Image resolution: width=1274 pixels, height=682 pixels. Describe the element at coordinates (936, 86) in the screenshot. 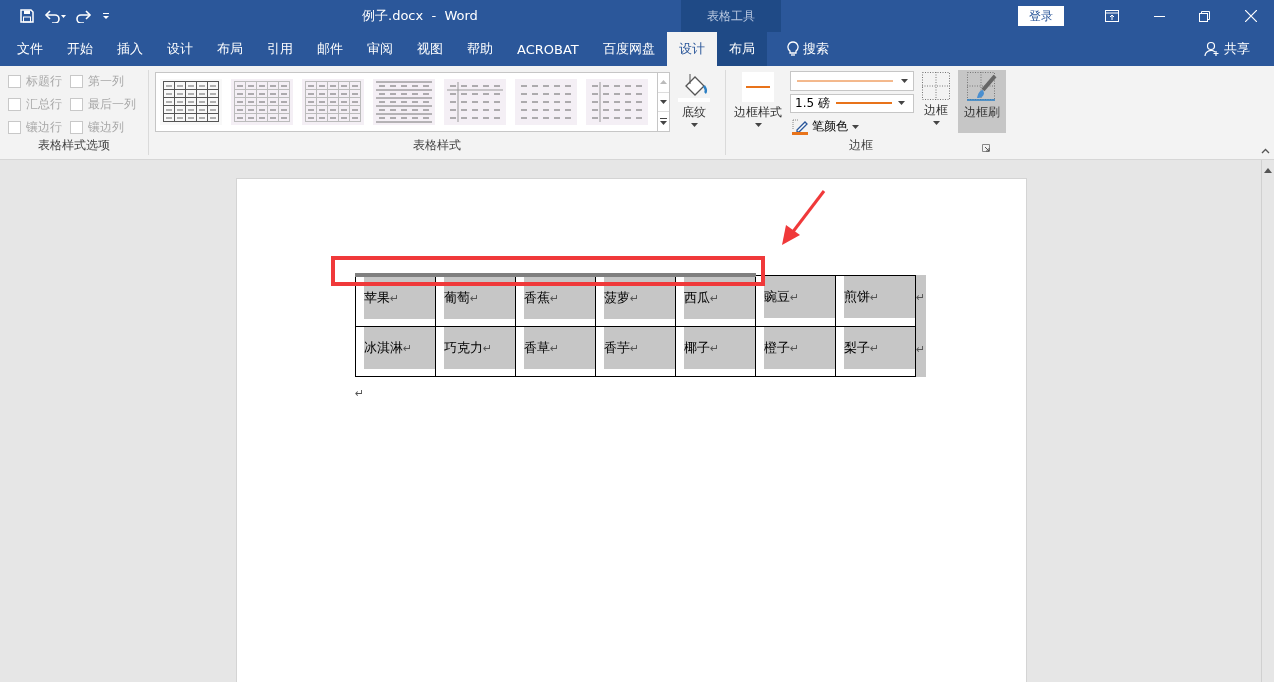

I see `dotted-grid-icon` at that location.